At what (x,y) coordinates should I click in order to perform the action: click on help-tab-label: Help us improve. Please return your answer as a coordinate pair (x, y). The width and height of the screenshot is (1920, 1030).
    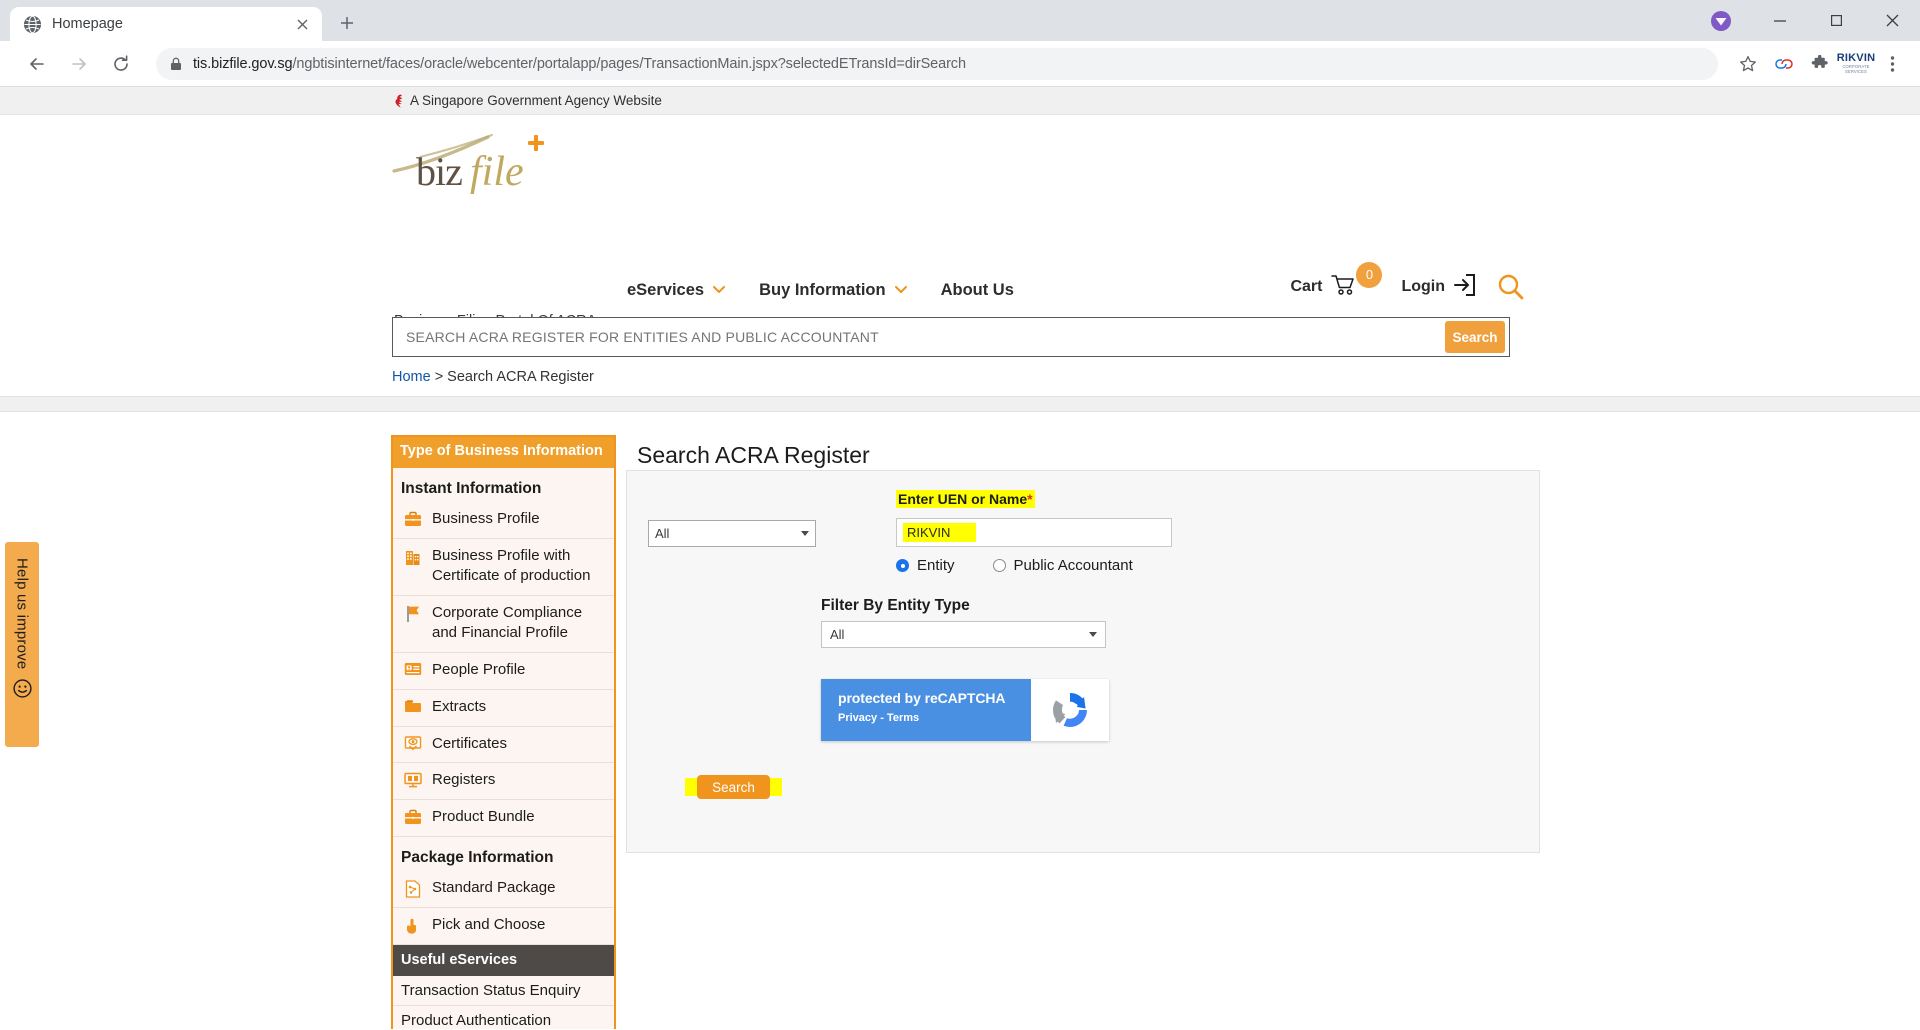
    Looking at the image, I should click on (22, 614).